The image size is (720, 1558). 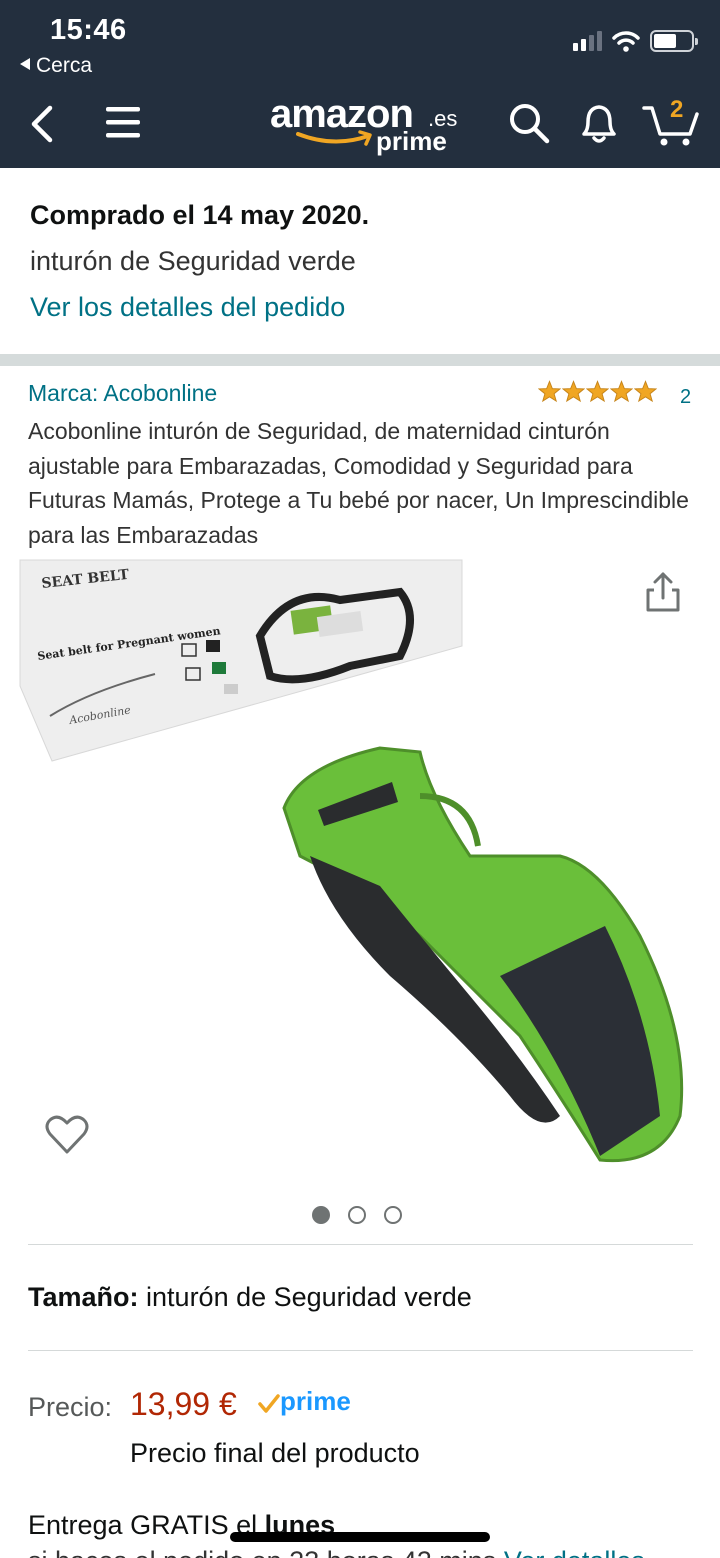 What do you see at coordinates (309, 1297) in the screenshot?
I see `size-value: inturón de Seguridad verde` at bounding box center [309, 1297].